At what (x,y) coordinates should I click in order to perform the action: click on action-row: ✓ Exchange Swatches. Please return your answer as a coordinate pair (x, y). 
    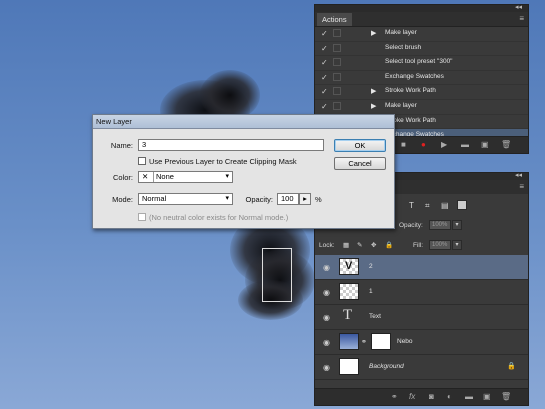
    Looking at the image, I should click on (421, 78).